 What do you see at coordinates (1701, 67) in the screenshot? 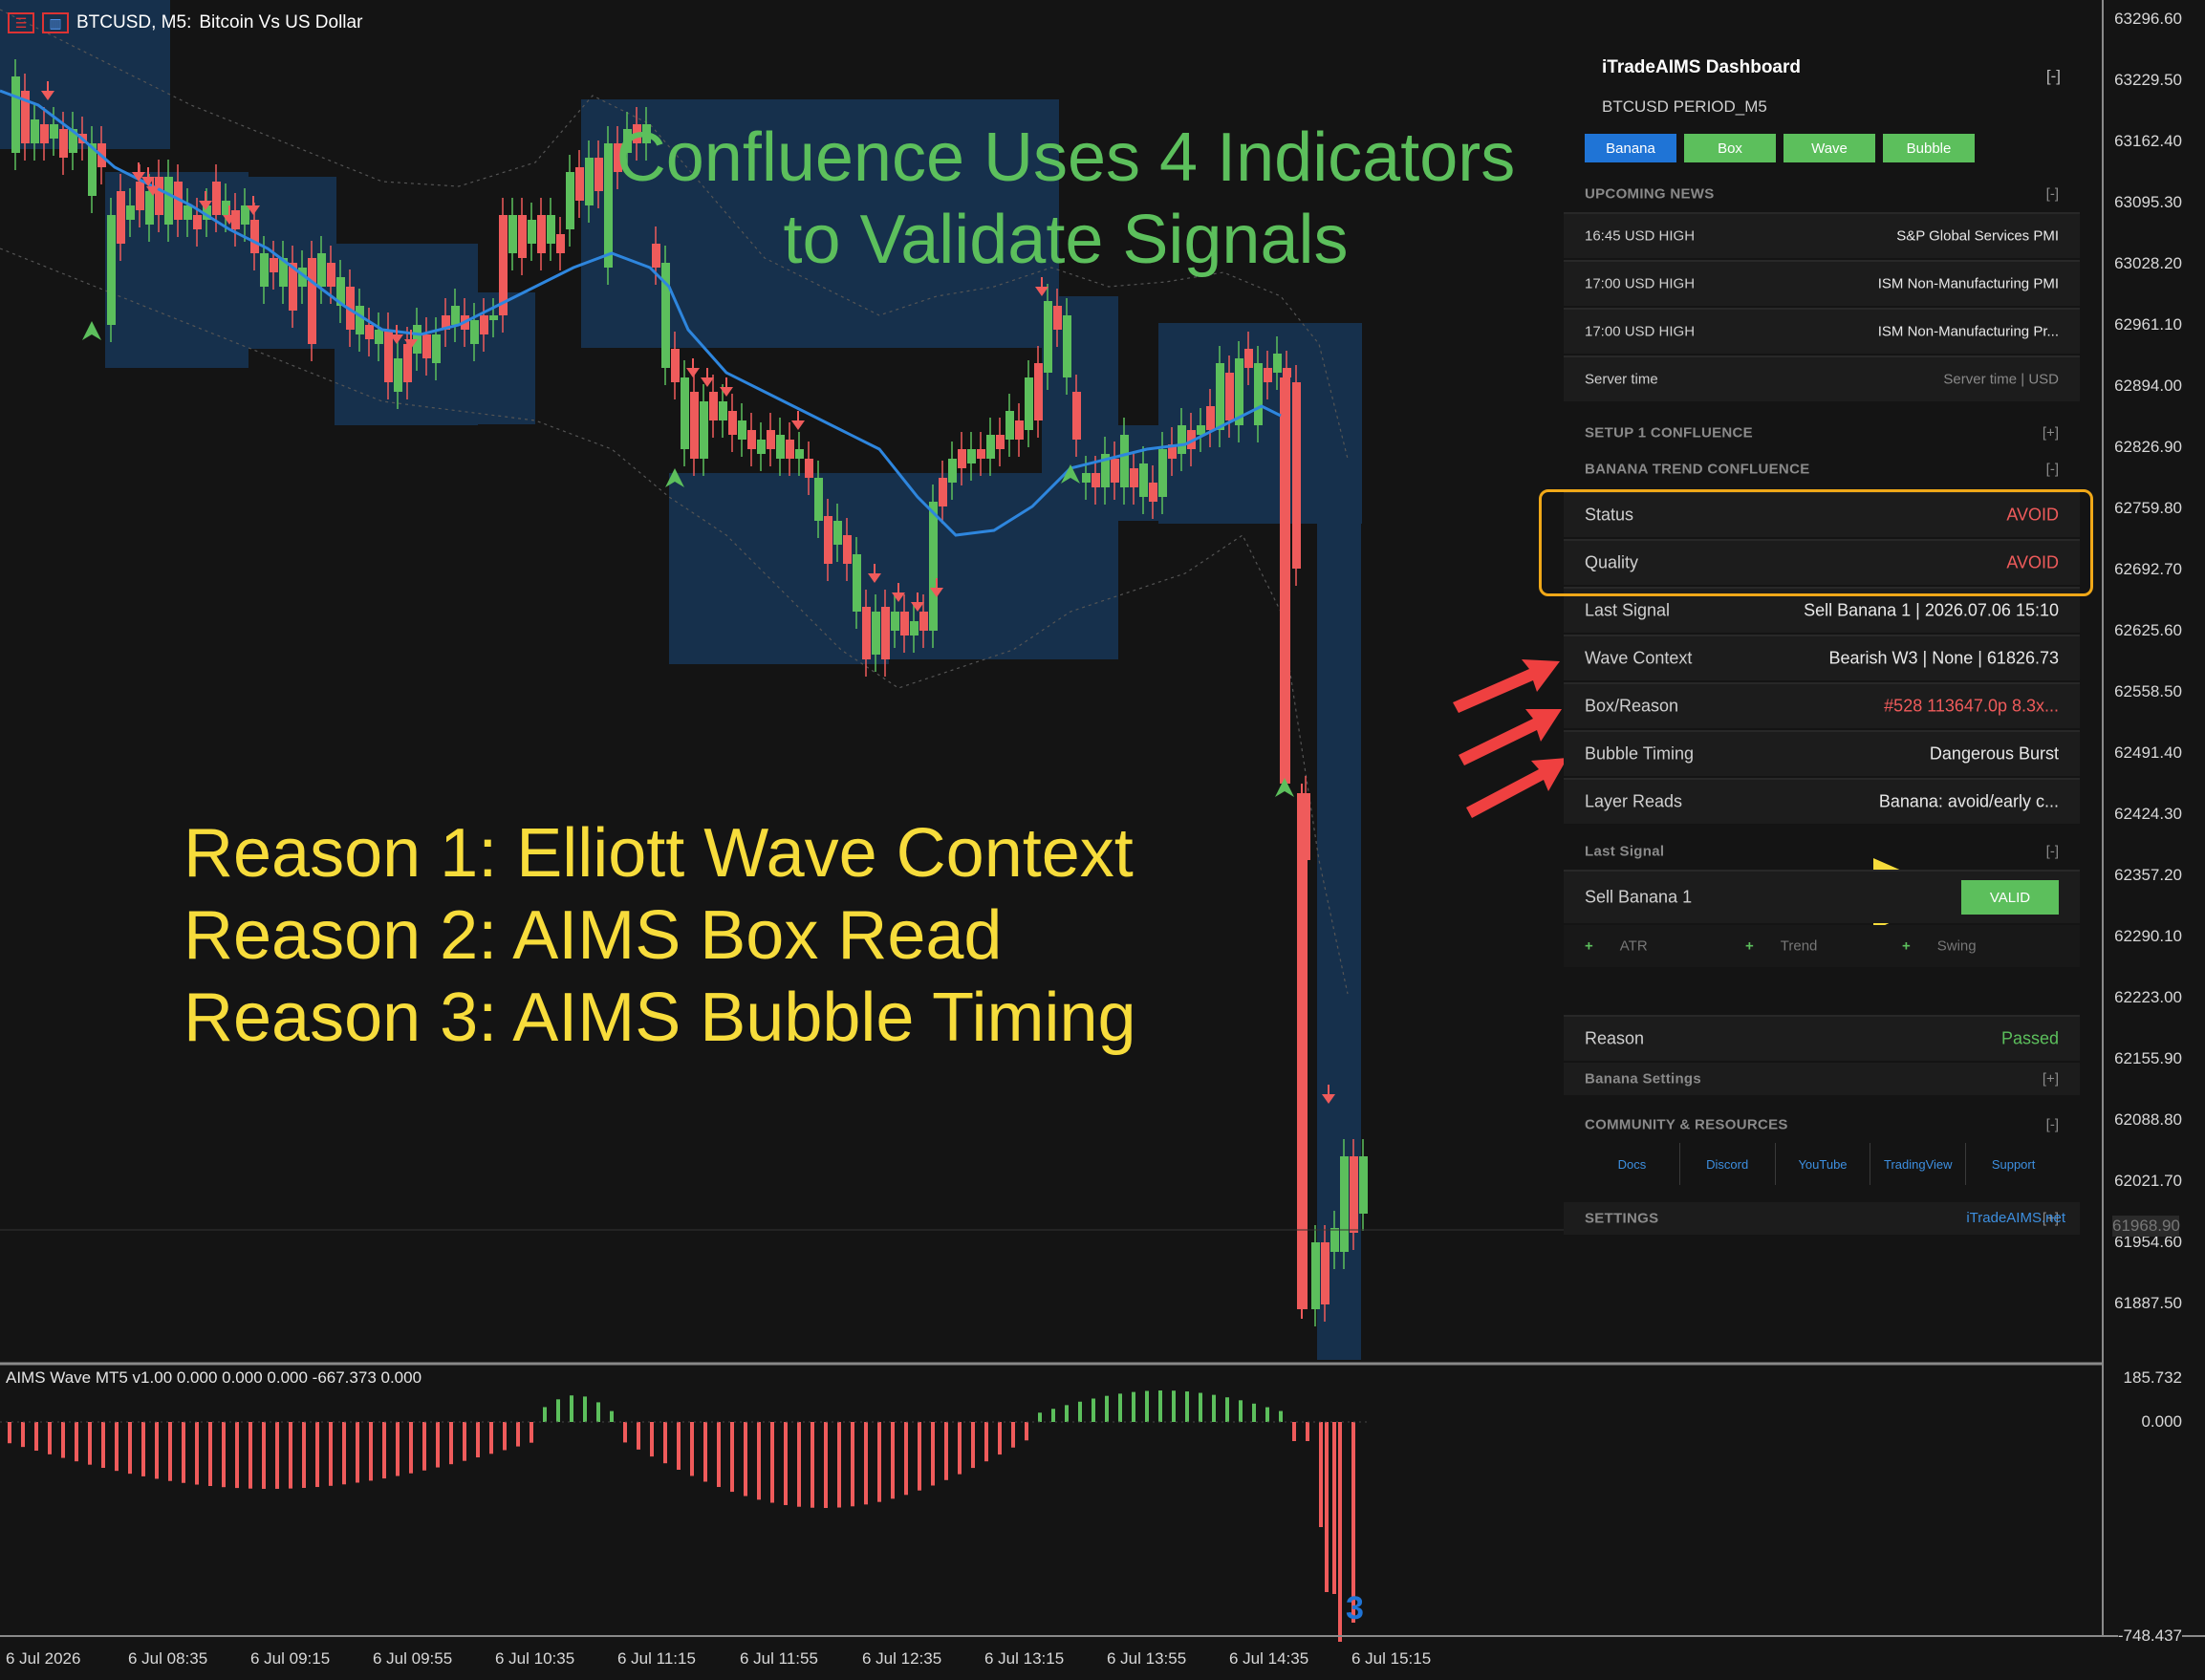
I see `dashboard-title: iTradeAIMS Dashboard` at bounding box center [1701, 67].